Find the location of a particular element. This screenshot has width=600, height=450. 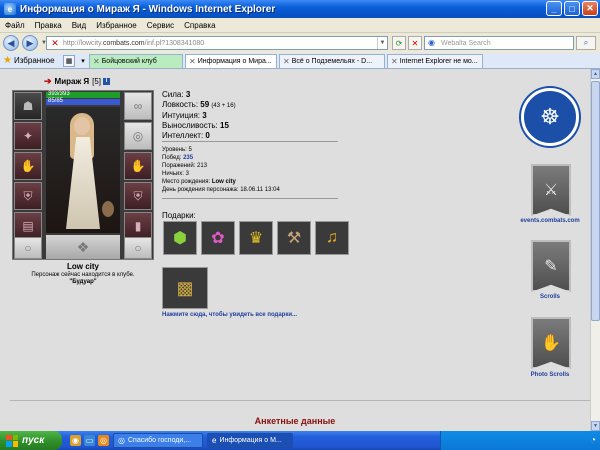

media-player-icon: ◉ is located at coordinates (75, 440).